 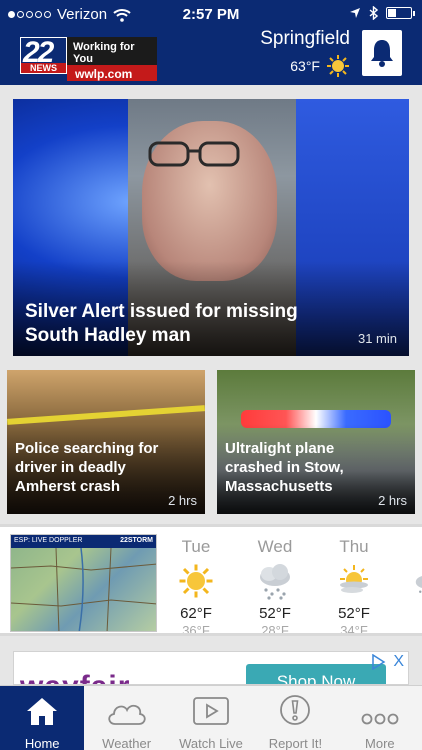 What do you see at coordinates (275, 546) in the screenshot?
I see `forecast-day-name: Wed` at bounding box center [275, 546].